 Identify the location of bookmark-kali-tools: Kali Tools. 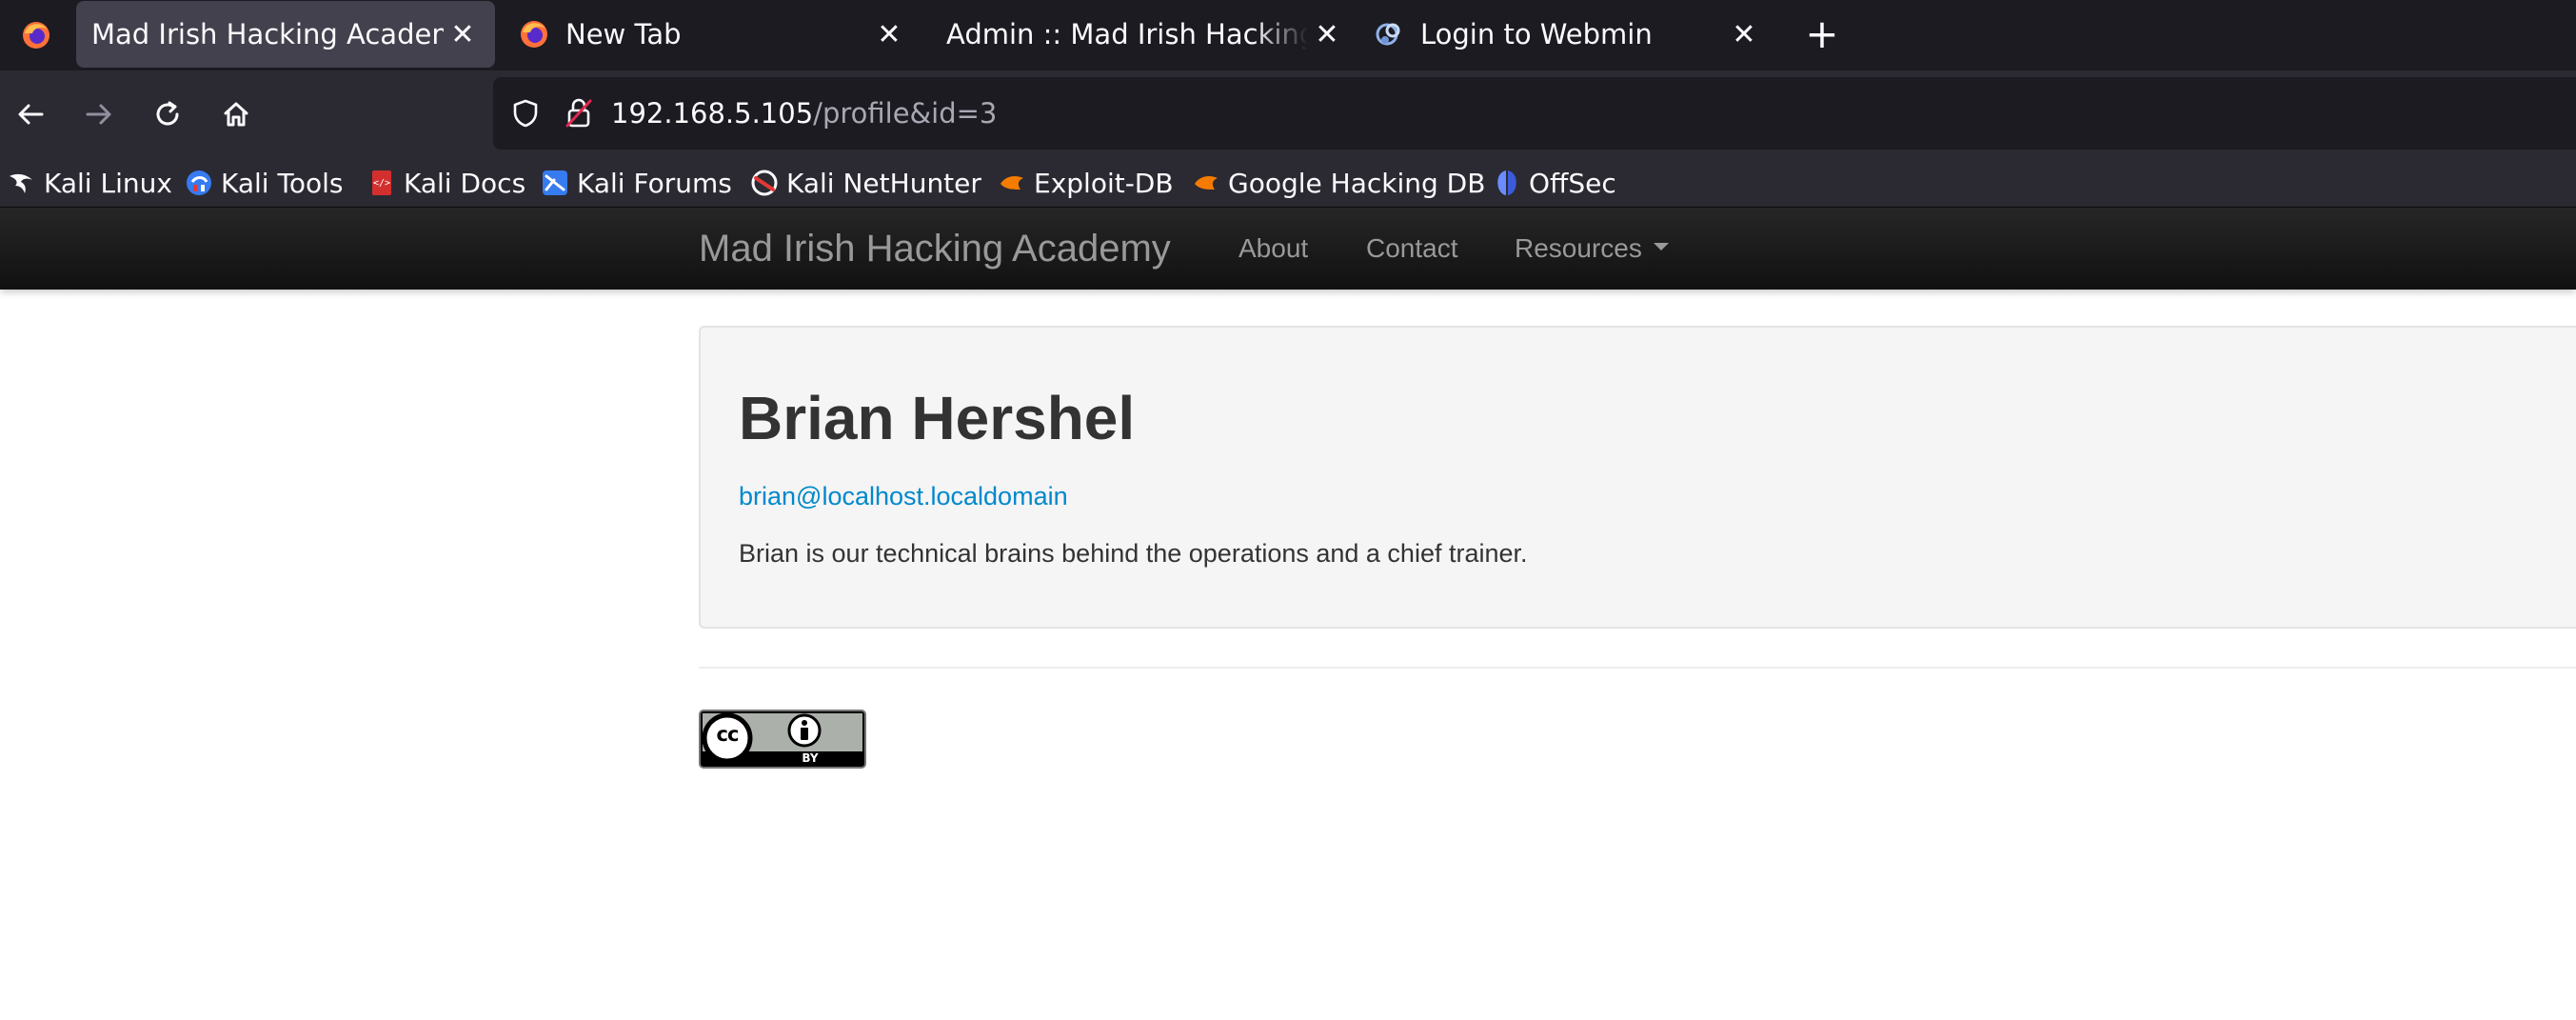
(264, 183).